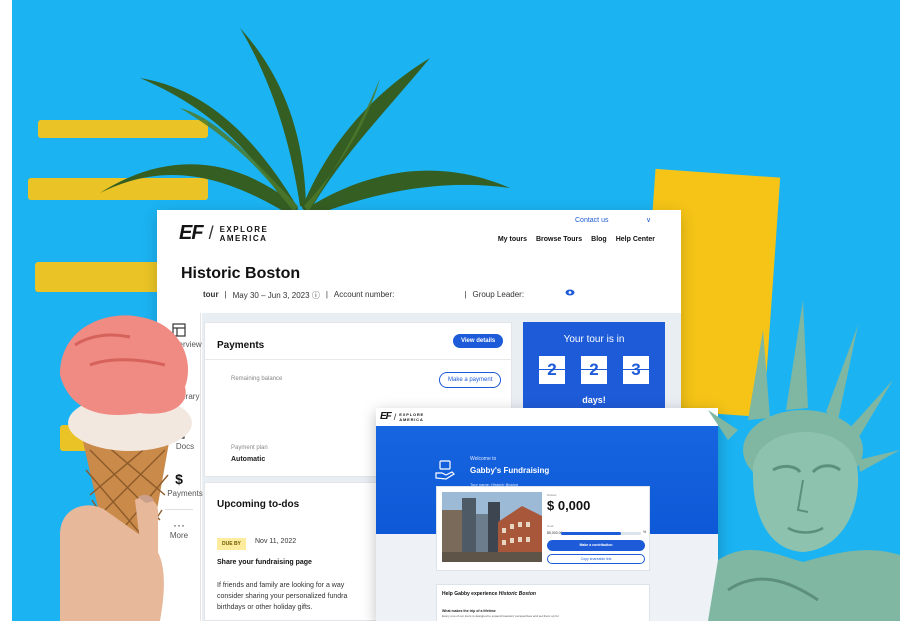 The width and height of the screenshot is (900, 621). What do you see at coordinates (211, 294) in the screenshot?
I see `tour-type: tour` at bounding box center [211, 294].